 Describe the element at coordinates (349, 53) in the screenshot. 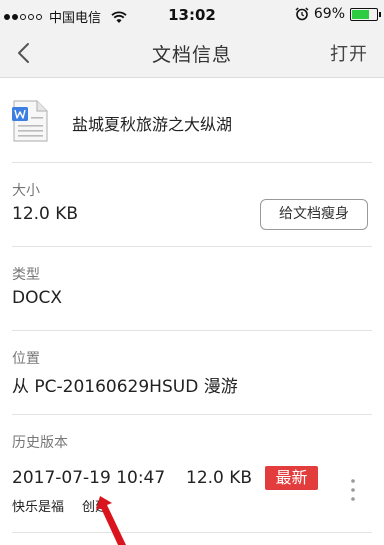

I see `open-button: 打开` at that location.